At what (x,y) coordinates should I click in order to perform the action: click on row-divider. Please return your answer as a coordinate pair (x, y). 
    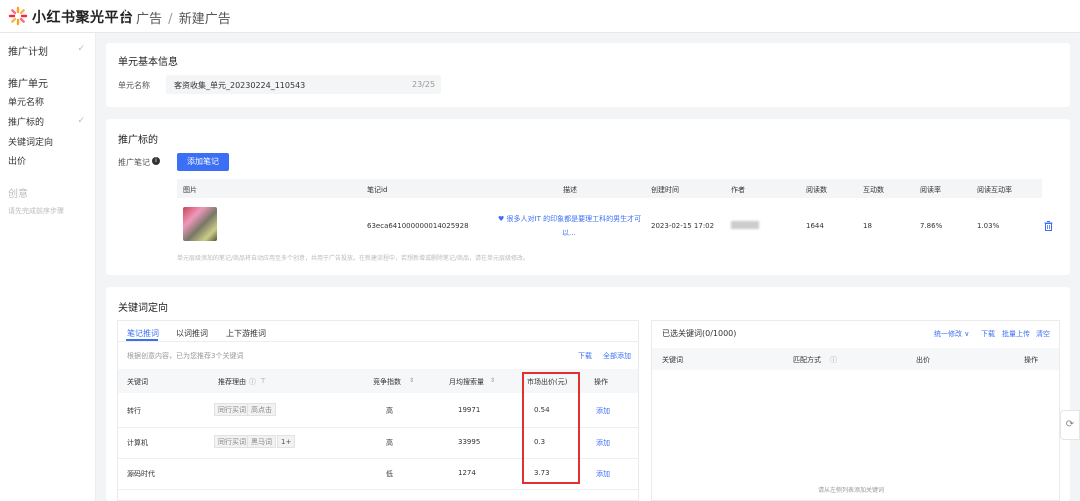
    Looking at the image, I should click on (378, 489).